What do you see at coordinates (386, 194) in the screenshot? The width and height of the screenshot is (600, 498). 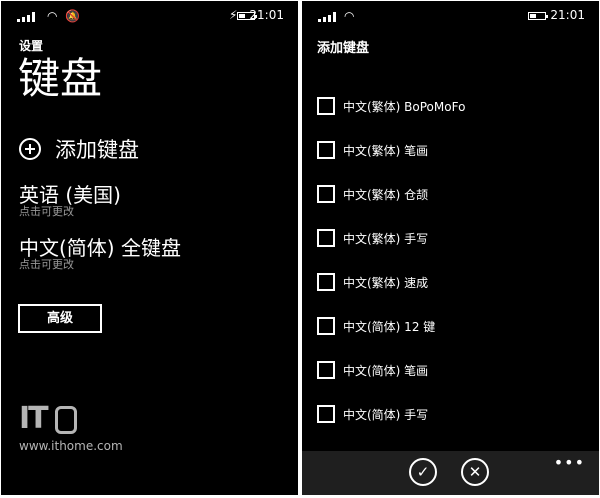 I see `keyboard-option-label: 中文(繁体) 仓颉` at bounding box center [386, 194].